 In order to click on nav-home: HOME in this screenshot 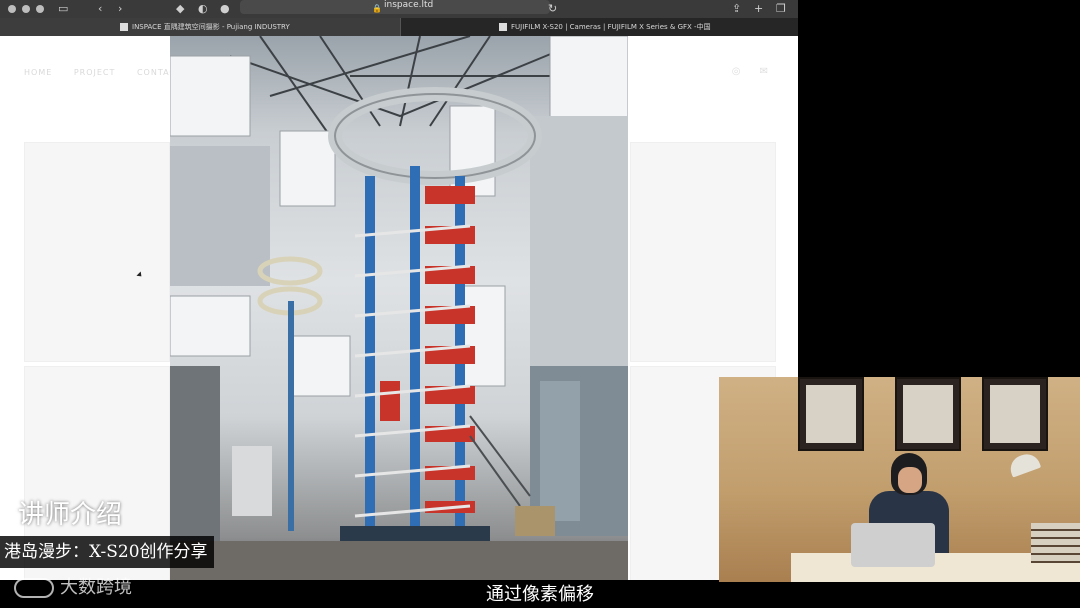, I will do `click(38, 72)`.